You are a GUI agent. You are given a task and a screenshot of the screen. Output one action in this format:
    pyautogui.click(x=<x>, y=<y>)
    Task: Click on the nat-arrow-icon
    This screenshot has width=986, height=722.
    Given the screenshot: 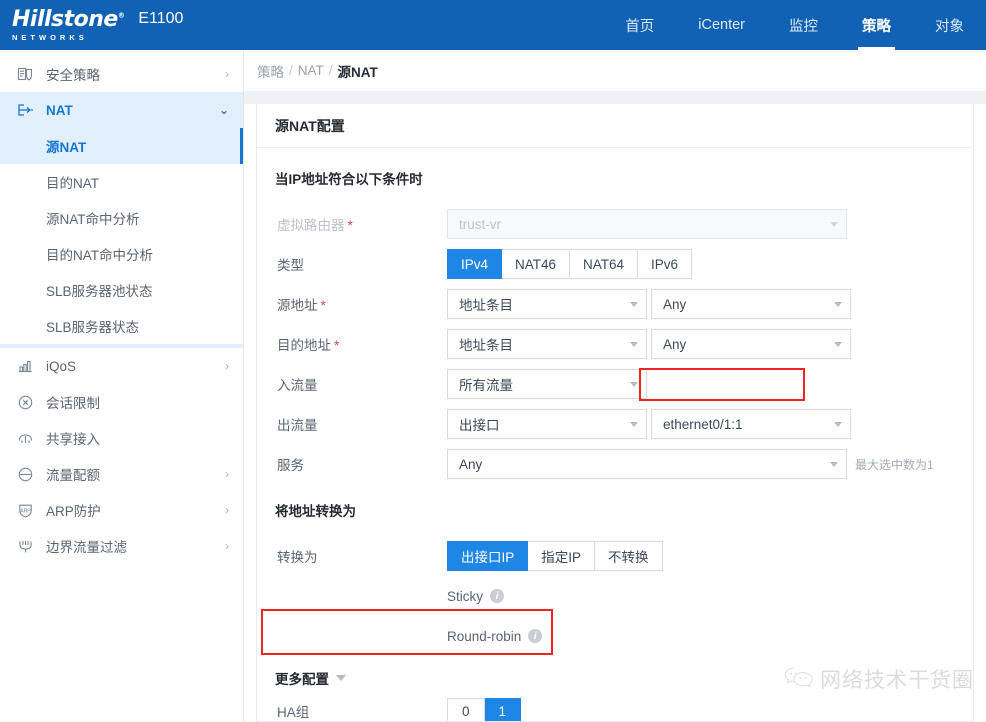 What is the action you would take?
    pyautogui.click(x=25, y=110)
    